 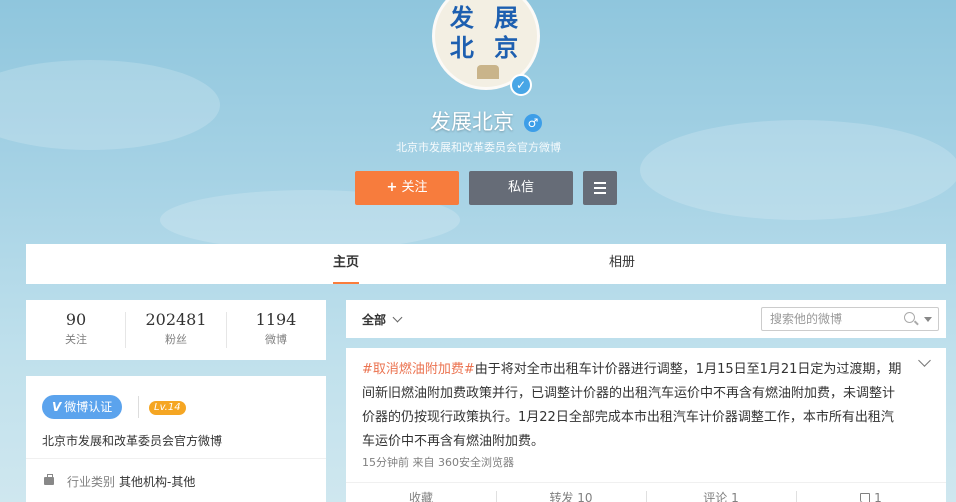 What do you see at coordinates (346, 264) in the screenshot?
I see `tab-home: 主页` at bounding box center [346, 264].